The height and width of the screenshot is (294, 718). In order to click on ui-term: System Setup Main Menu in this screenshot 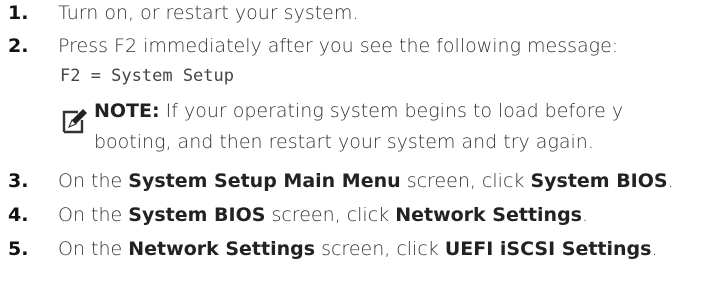, I will do `click(264, 181)`.